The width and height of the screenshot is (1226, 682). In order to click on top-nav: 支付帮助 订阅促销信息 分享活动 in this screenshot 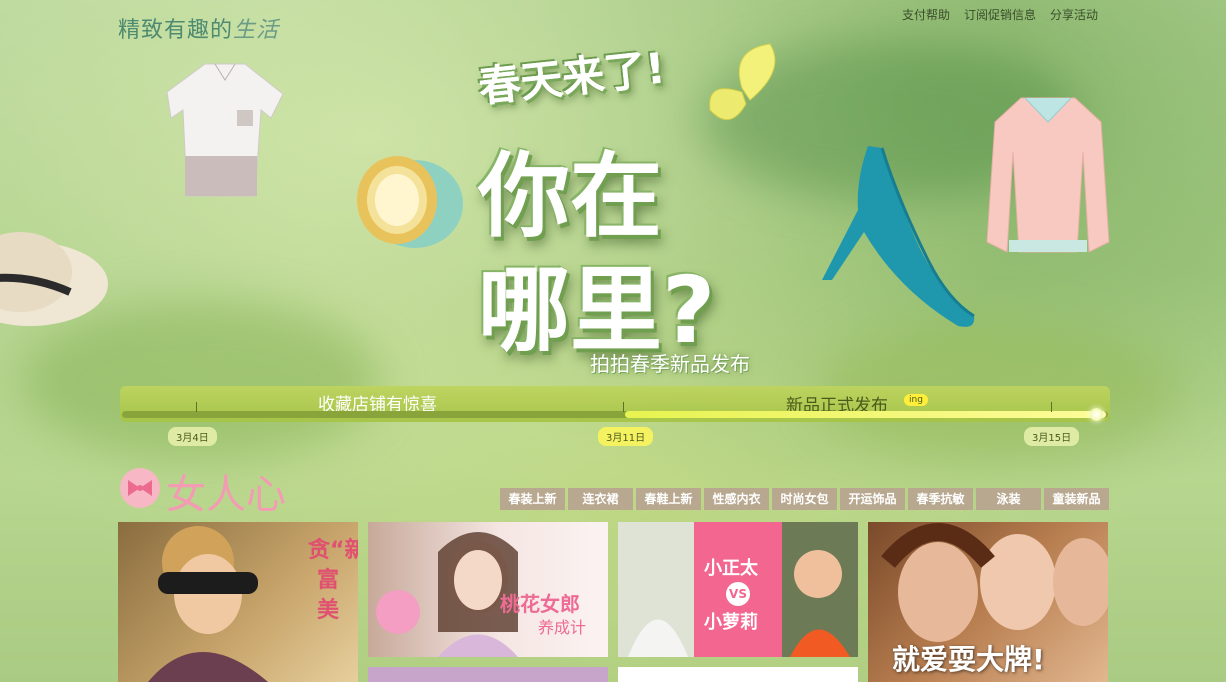, I will do `click(1000, 14)`.